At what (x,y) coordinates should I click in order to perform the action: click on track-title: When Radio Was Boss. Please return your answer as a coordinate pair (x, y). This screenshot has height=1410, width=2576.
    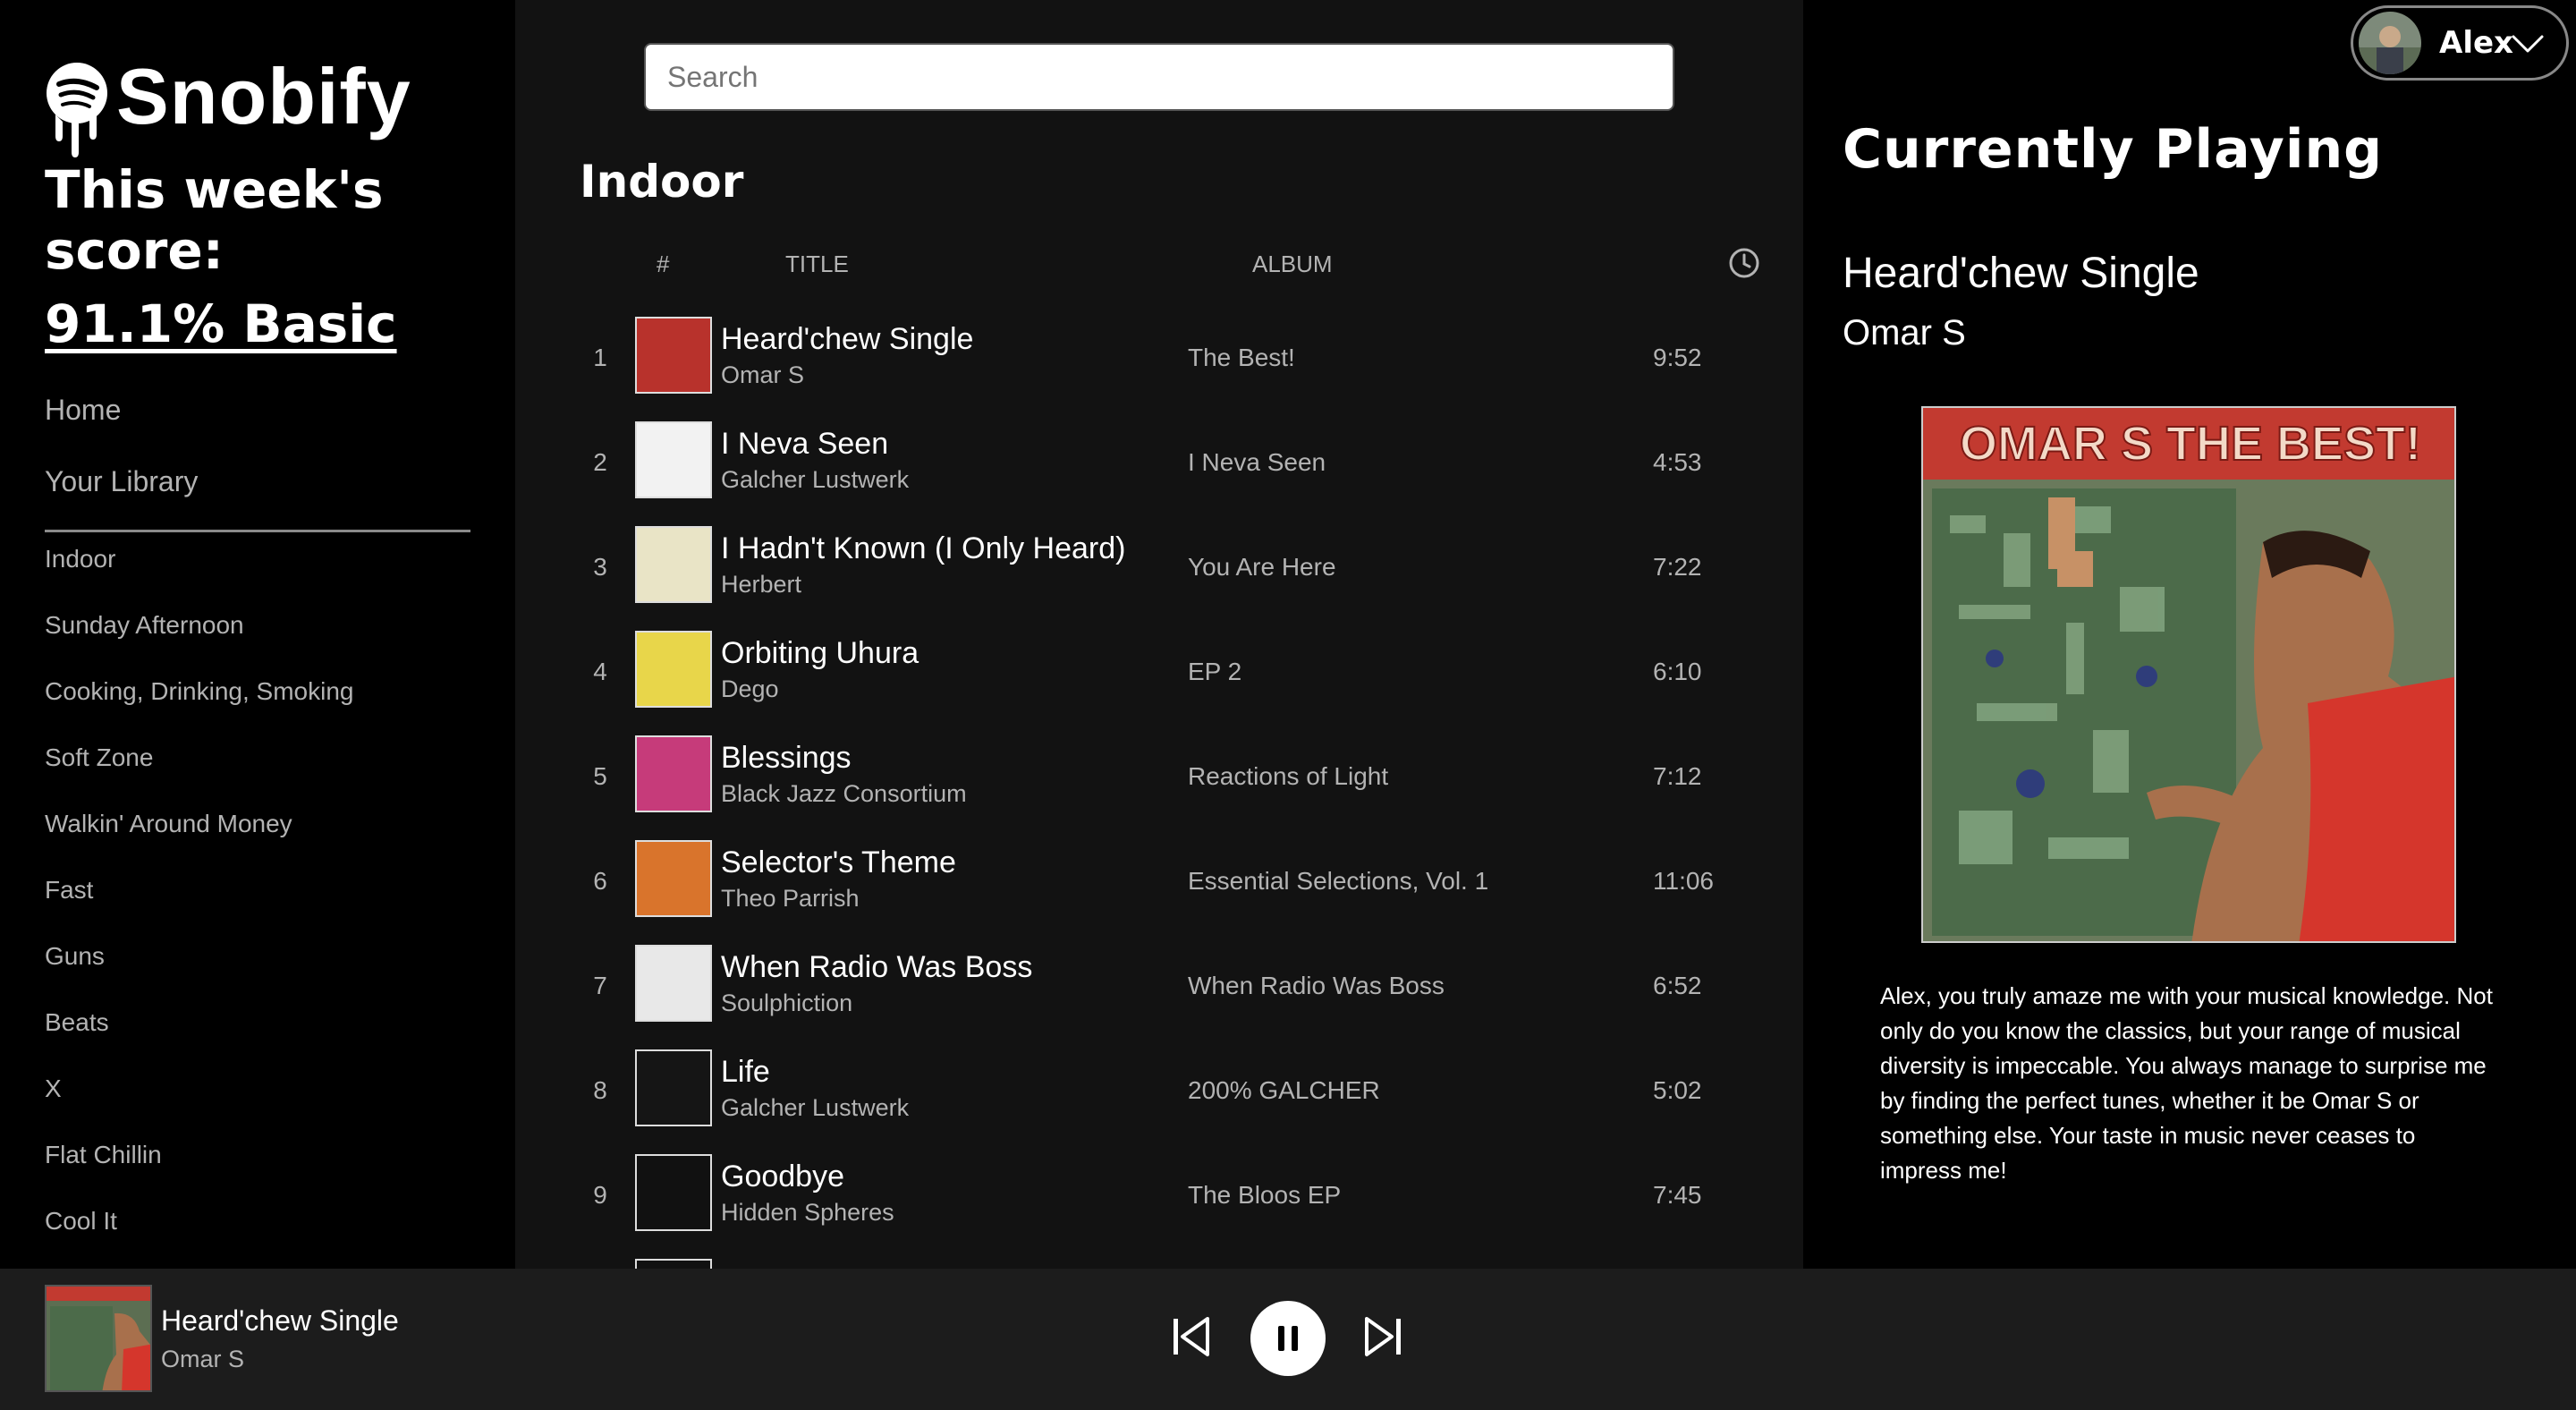
    Looking at the image, I should click on (876, 967).